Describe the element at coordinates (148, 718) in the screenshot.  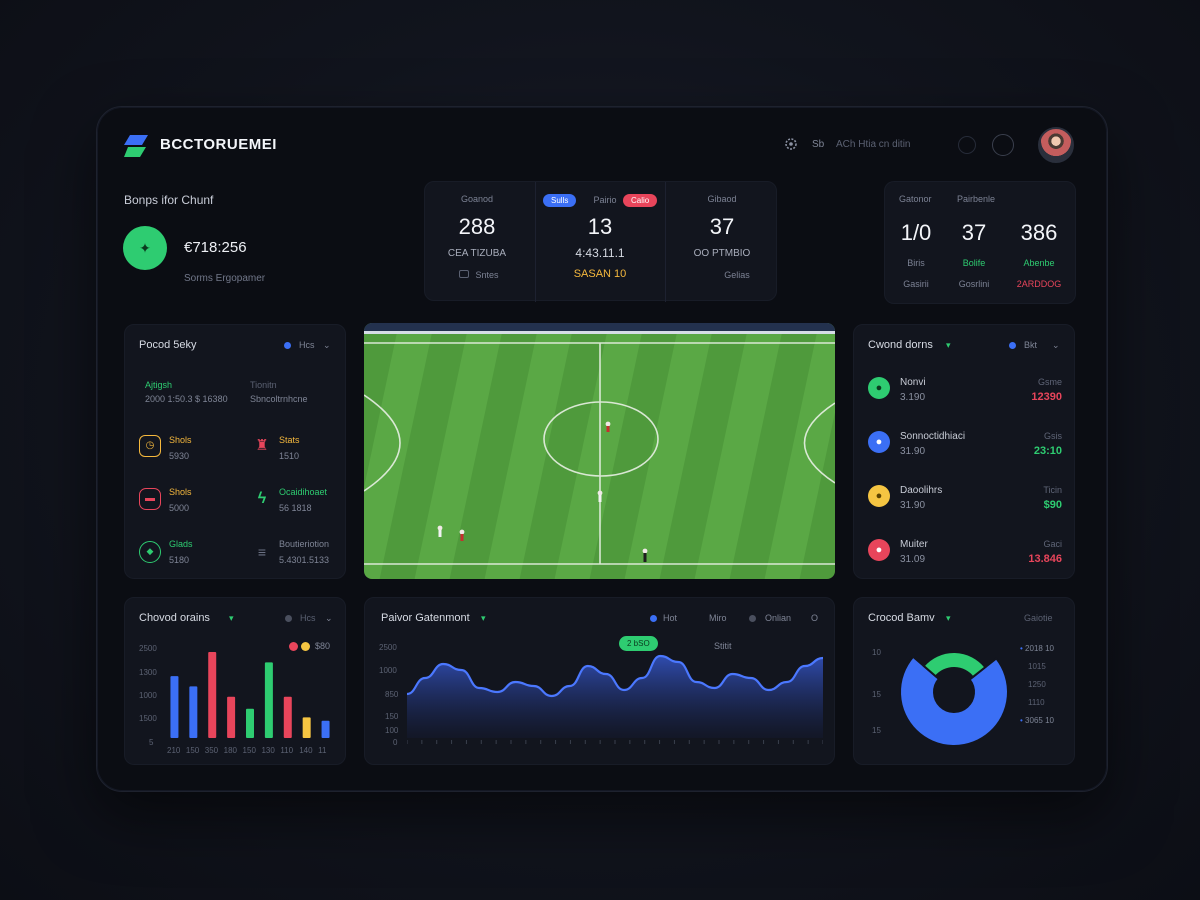
I see `y-tick-label: 1500` at that location.